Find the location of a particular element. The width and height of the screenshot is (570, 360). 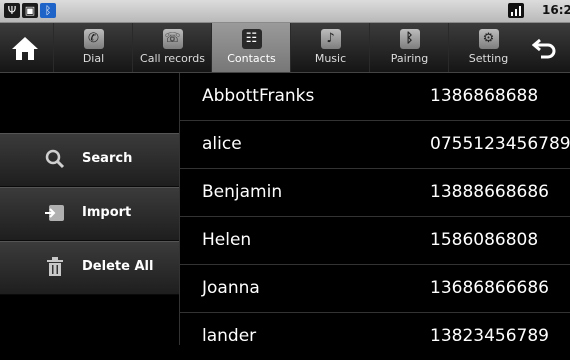

tab-contacts: ☷ Contacts is located at coordinates (251, 47).